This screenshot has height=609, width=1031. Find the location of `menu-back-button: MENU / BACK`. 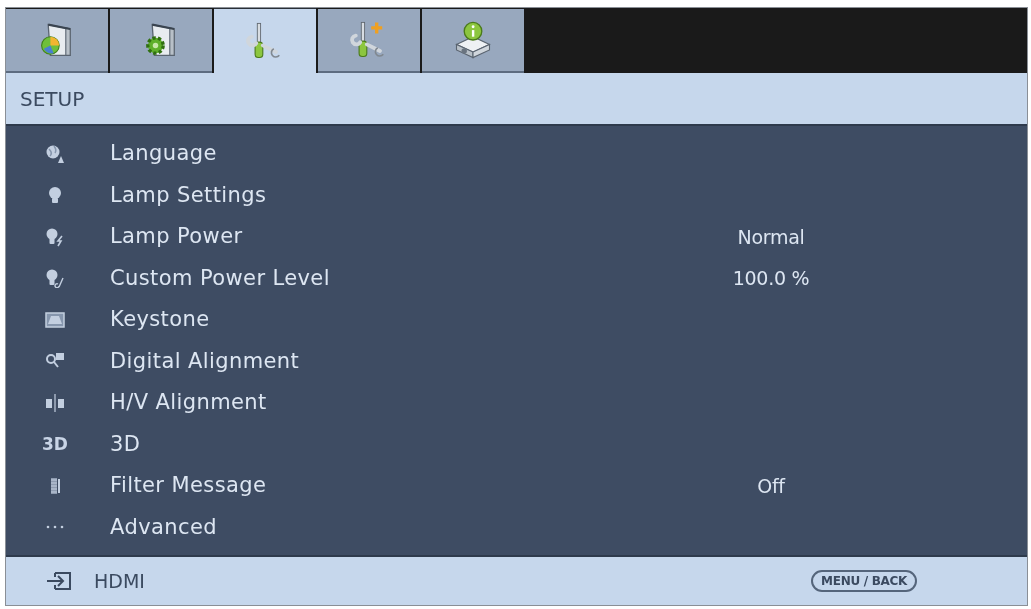

menu-back-button: MENU / BACK is located at coordinates (864, 581).